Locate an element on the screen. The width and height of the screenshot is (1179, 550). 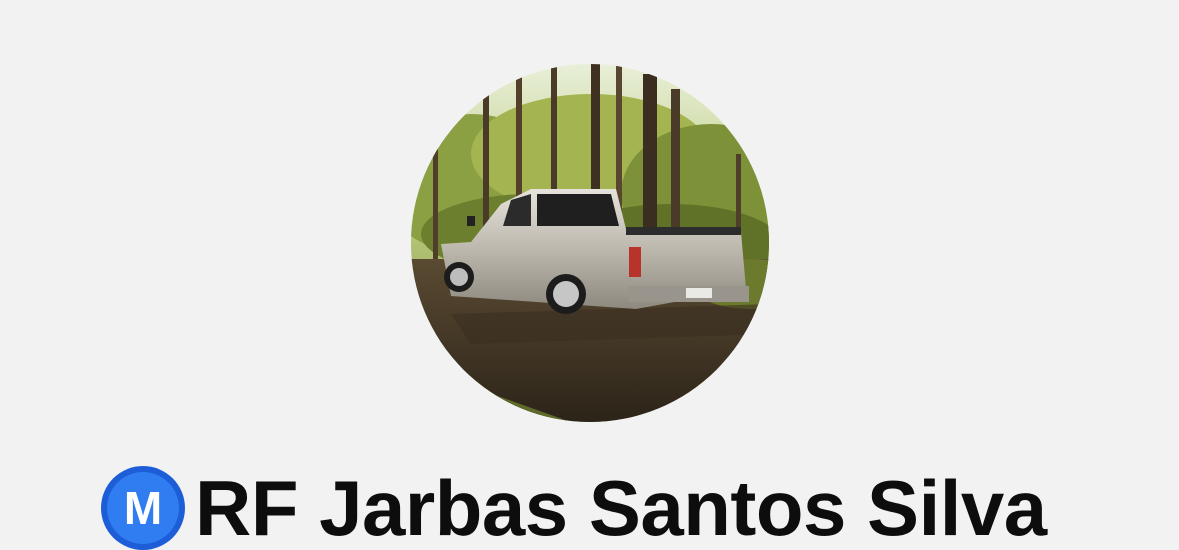
badge-letter: M is located at coordinates (143, 508).